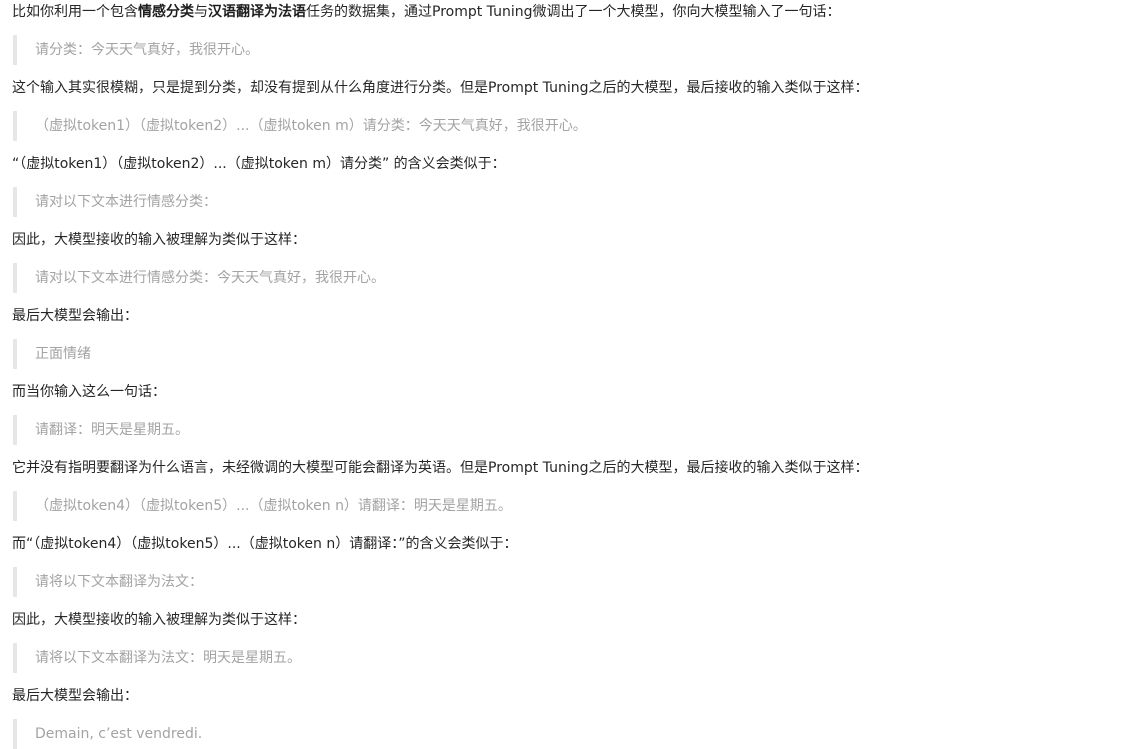 Image resolution: width=1132 pixels, height=749 pixels. Describe the element at coordinates (166, 12) in the screenshot. I see `bold-text: 情感分类` at that location.